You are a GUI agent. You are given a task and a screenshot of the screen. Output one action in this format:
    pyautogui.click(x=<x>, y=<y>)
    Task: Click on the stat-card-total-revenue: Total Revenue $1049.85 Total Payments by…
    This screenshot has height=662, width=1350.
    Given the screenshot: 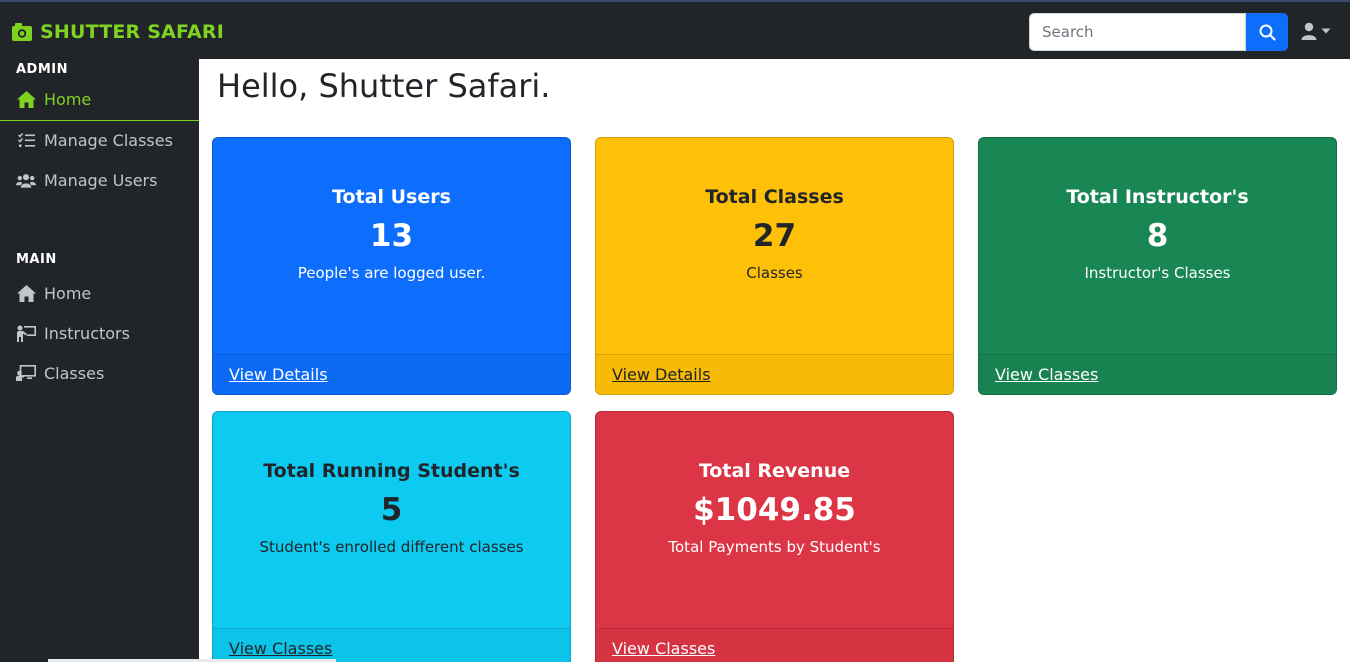 What is the action you would take?
    pyautogui.click(x=774, y=536)
    